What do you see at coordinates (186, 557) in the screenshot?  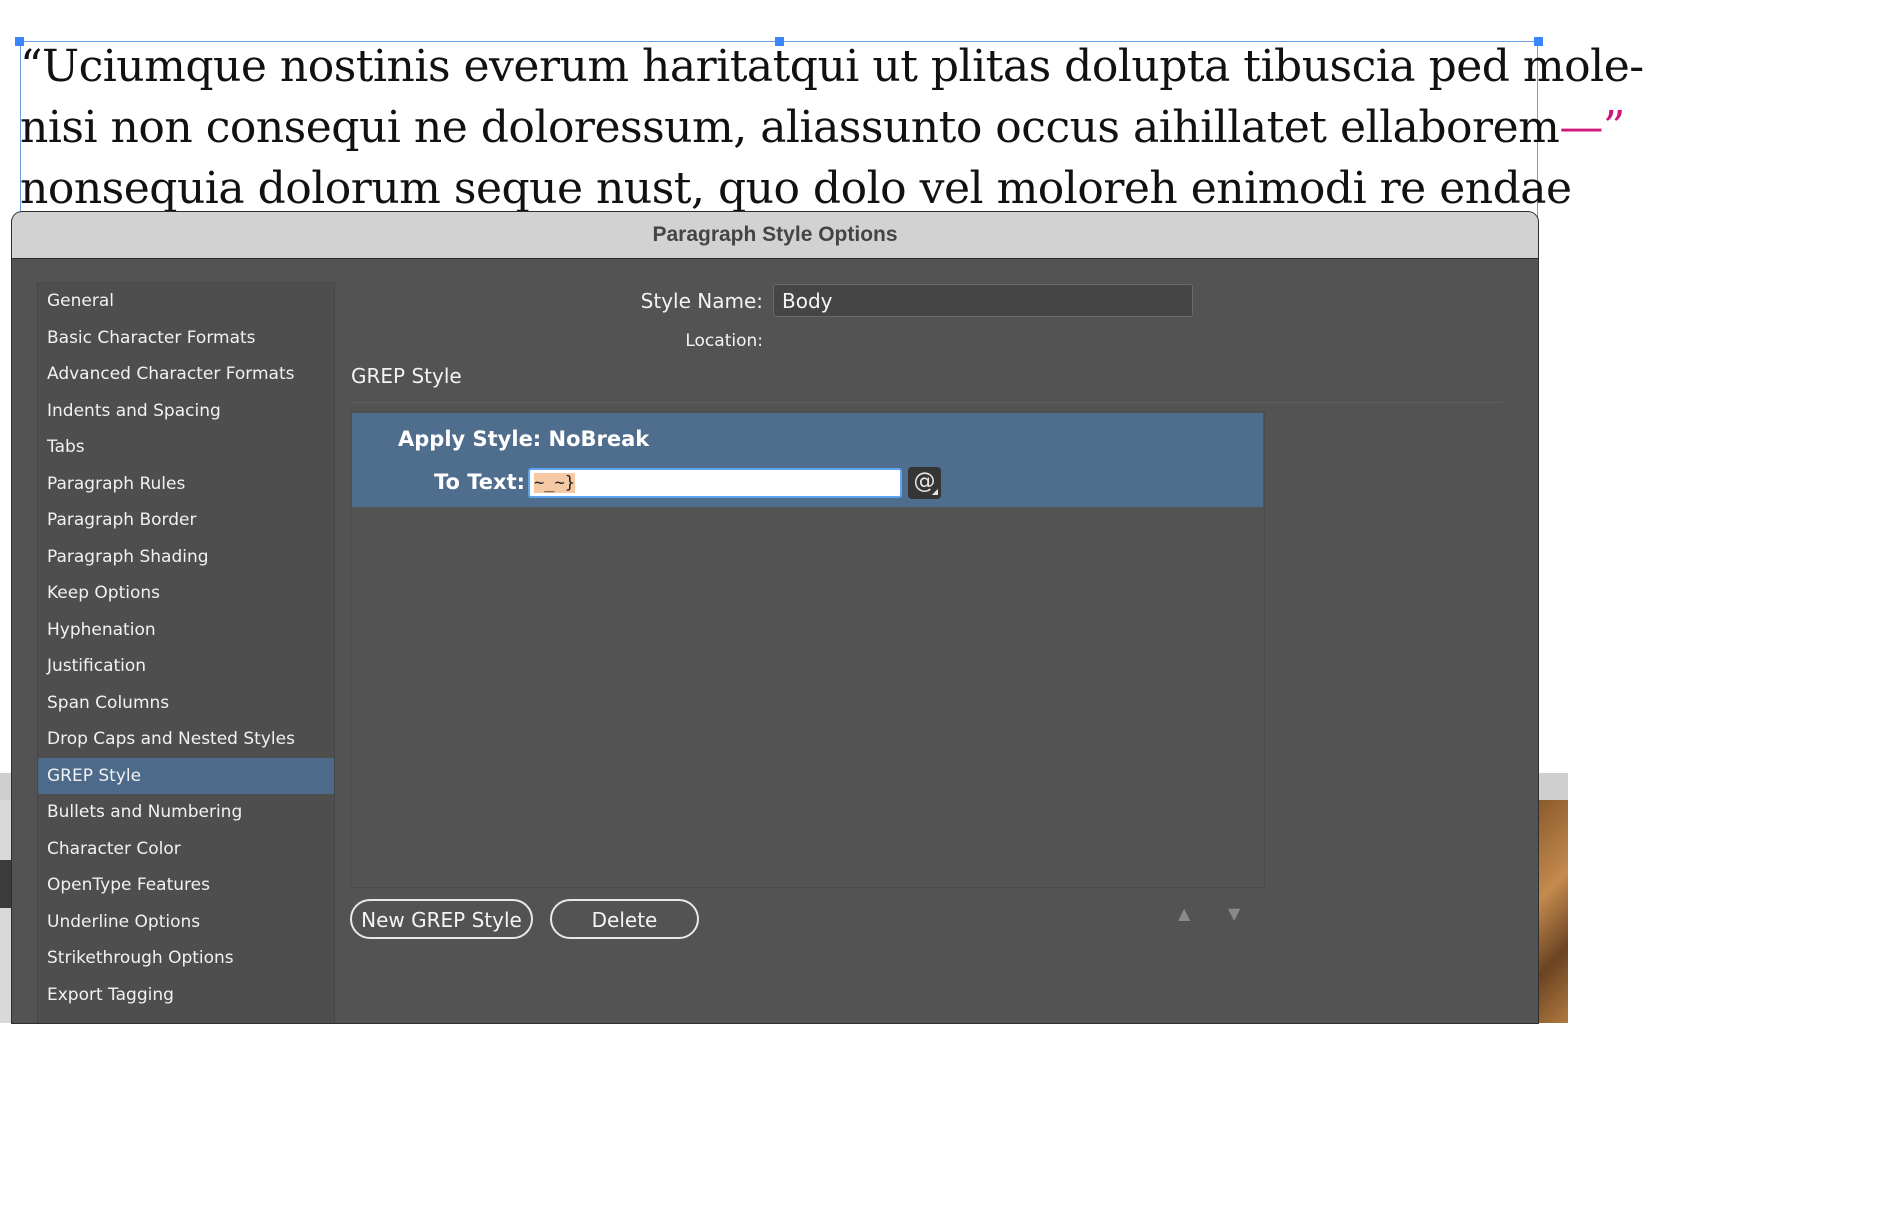 I see `sidebar-item-paragraph-shading: Paragraph Shading` at bounding box center [186, 557].